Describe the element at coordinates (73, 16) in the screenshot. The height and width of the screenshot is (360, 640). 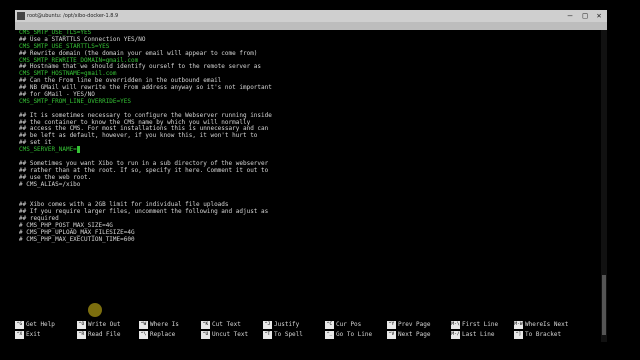
I see `window-title: root@ubuntu: /opt/xibo-docker-1.8.9` at that location.